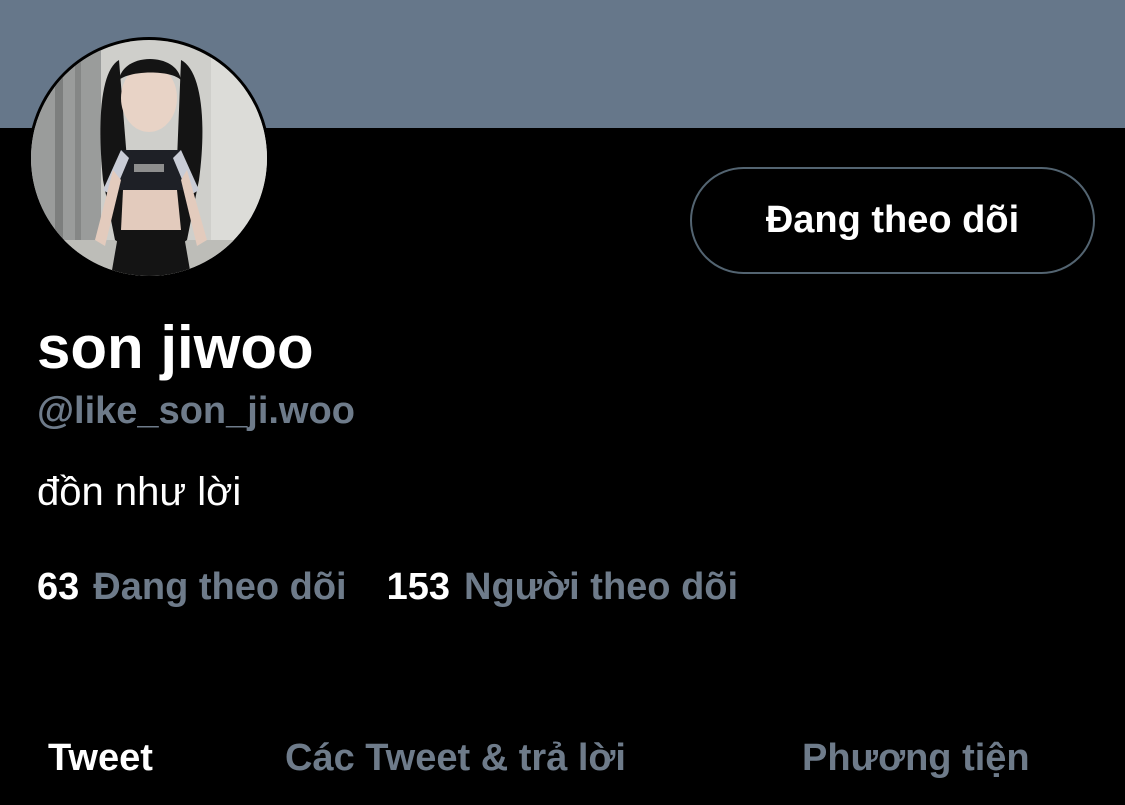 This screenshot has height=805, width=1125. What do you see at coordinates (601, 587) in the screenshot?
I see `followers-label: Người theo dõi` at bounding box center [601, 587].